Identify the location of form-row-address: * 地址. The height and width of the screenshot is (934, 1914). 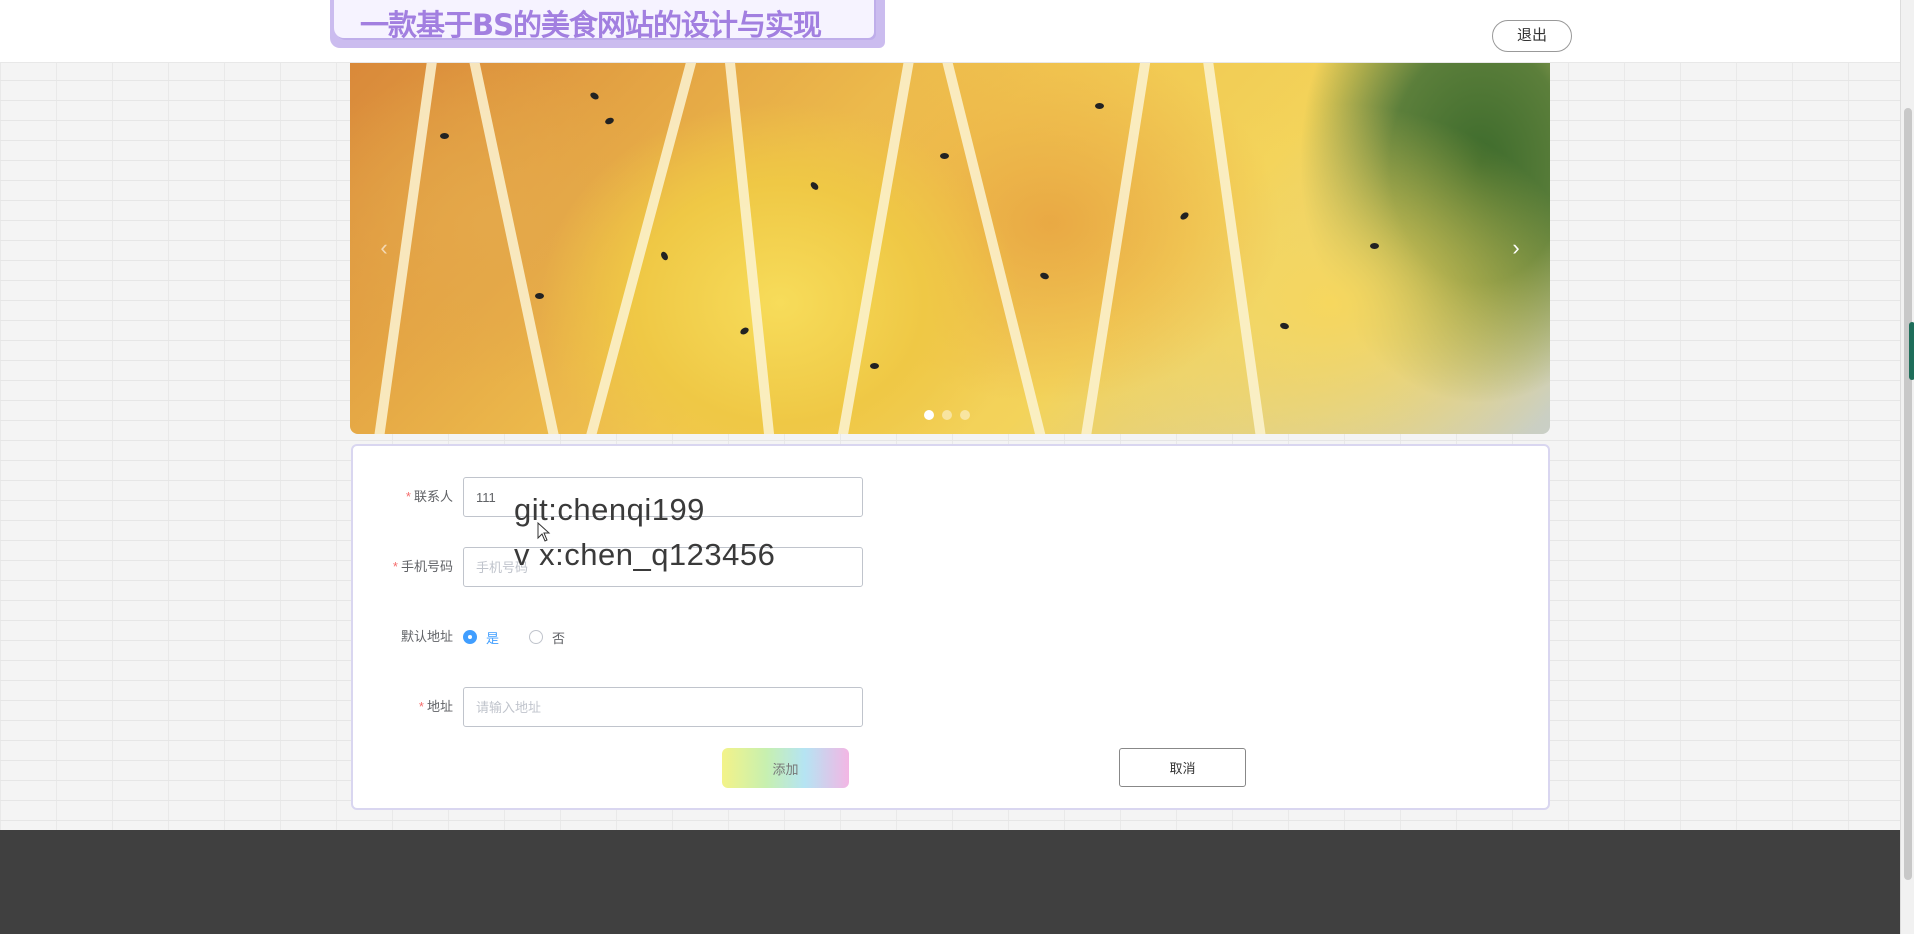
(803, 707).